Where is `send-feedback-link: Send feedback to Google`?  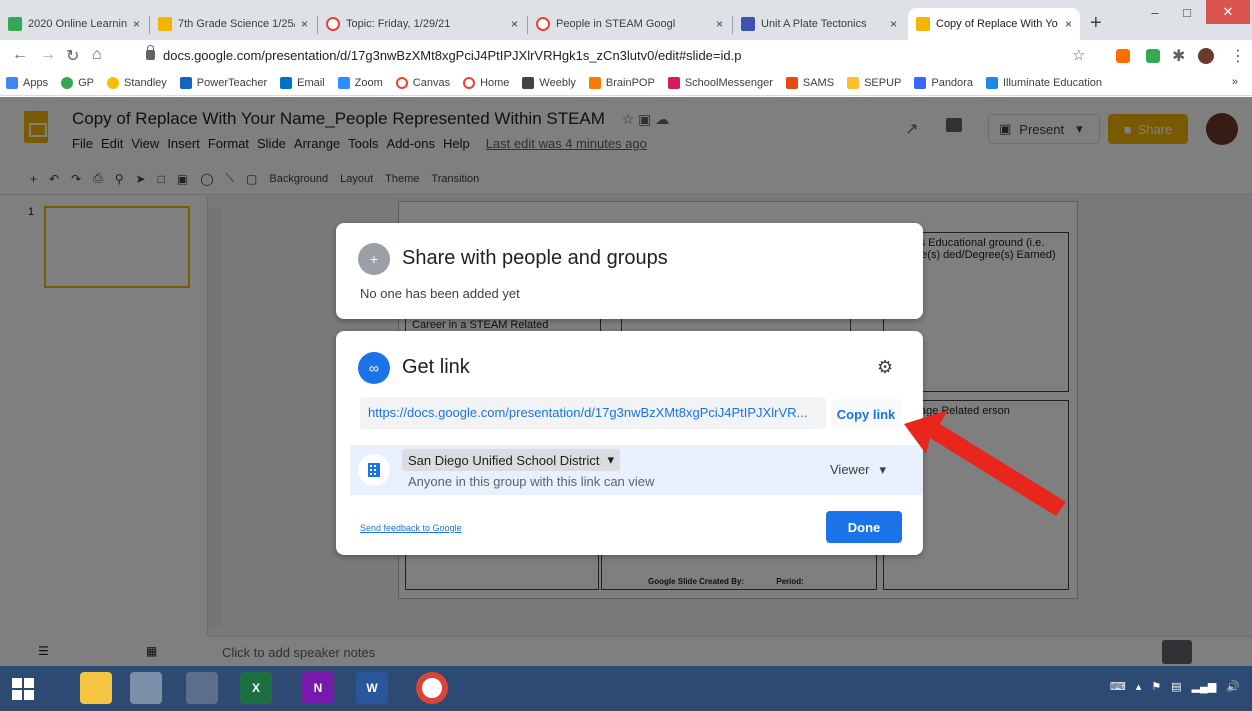
send-feedback-link: Send feedback to Google is located at coordinates (411, 528).